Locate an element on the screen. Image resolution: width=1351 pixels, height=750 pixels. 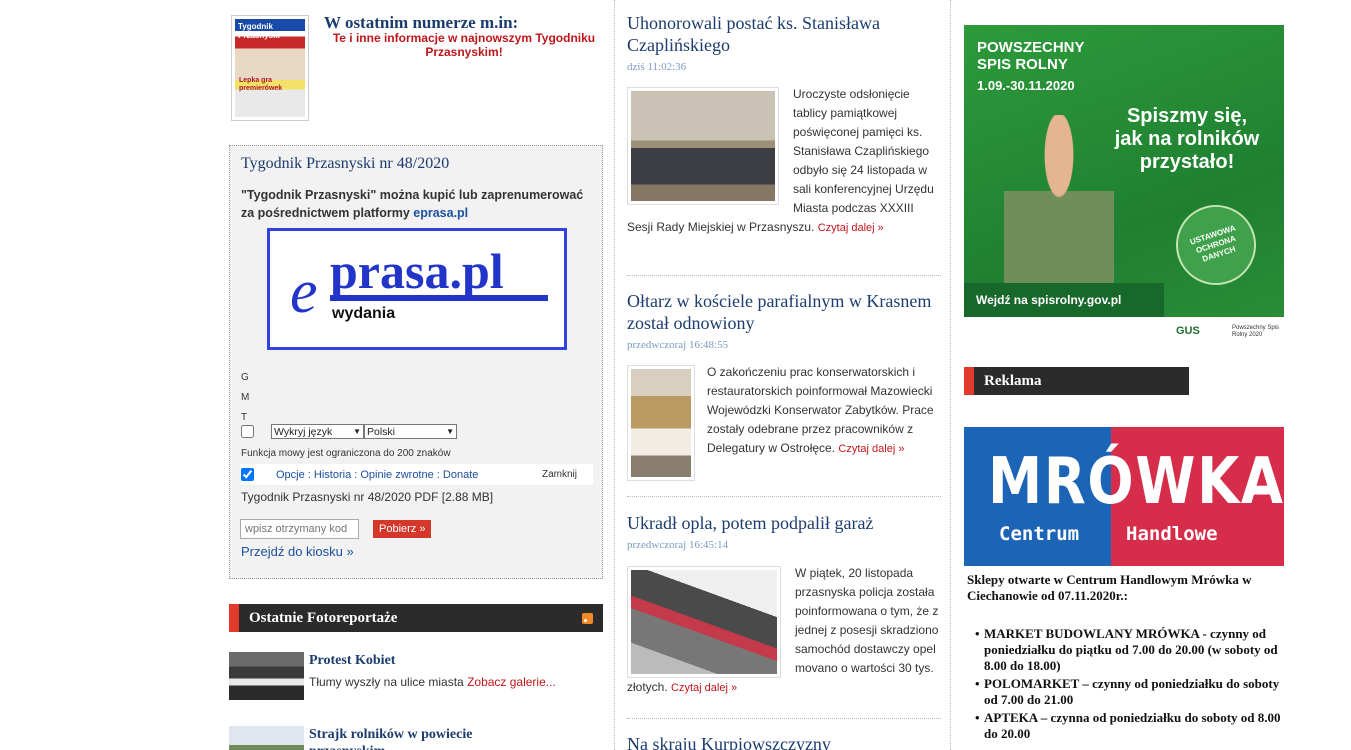
spis-title-line2: SPIS ROLNY is located at coordinates (1022, 64).